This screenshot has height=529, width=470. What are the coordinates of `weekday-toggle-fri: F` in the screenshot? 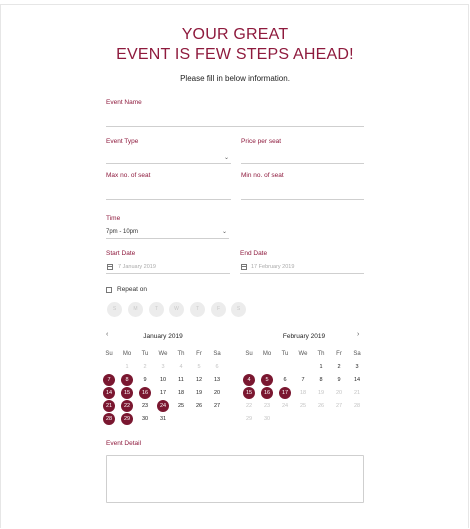 It's located at (218, 309).